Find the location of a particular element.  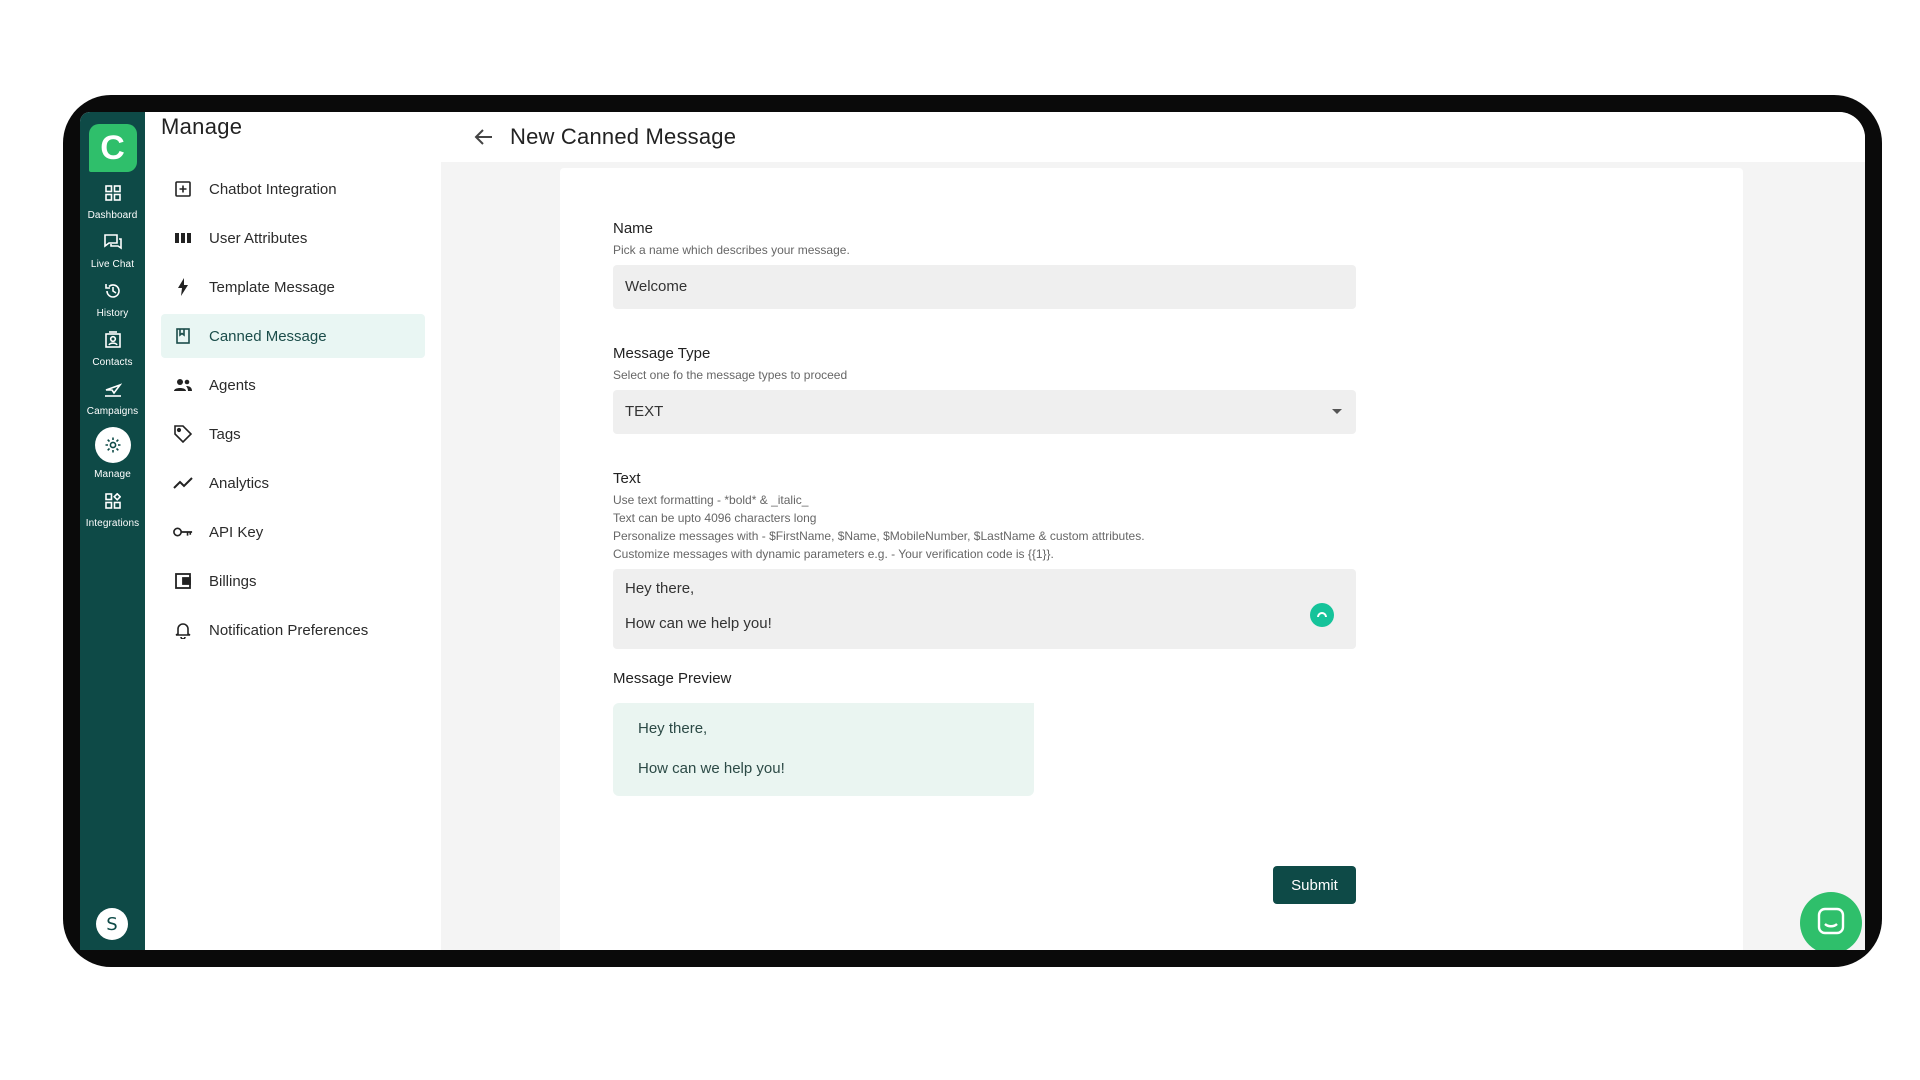

rail-item-contacts: Contacts is located at coordinates (112, 348).